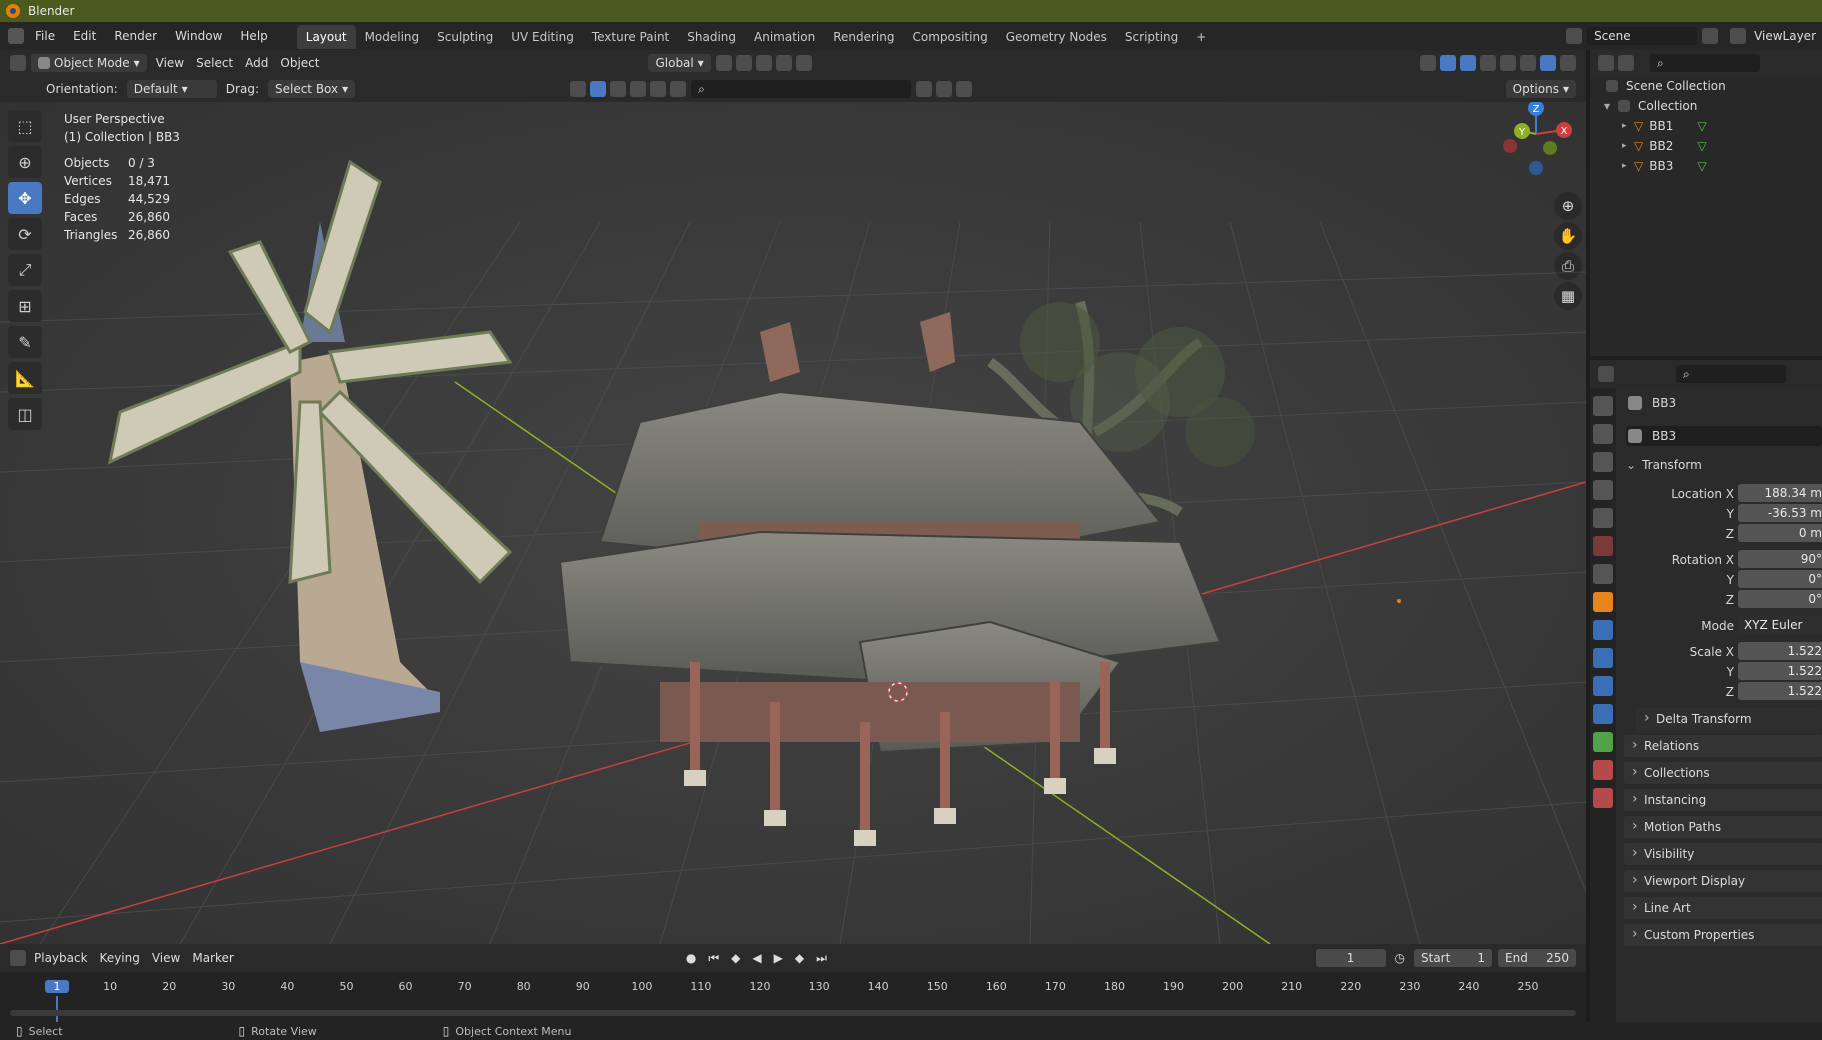  What do you see at coordinates (1738, 36) in the screenshot?
I see `viewlayer-icon` at bounding box center [1738, 36].